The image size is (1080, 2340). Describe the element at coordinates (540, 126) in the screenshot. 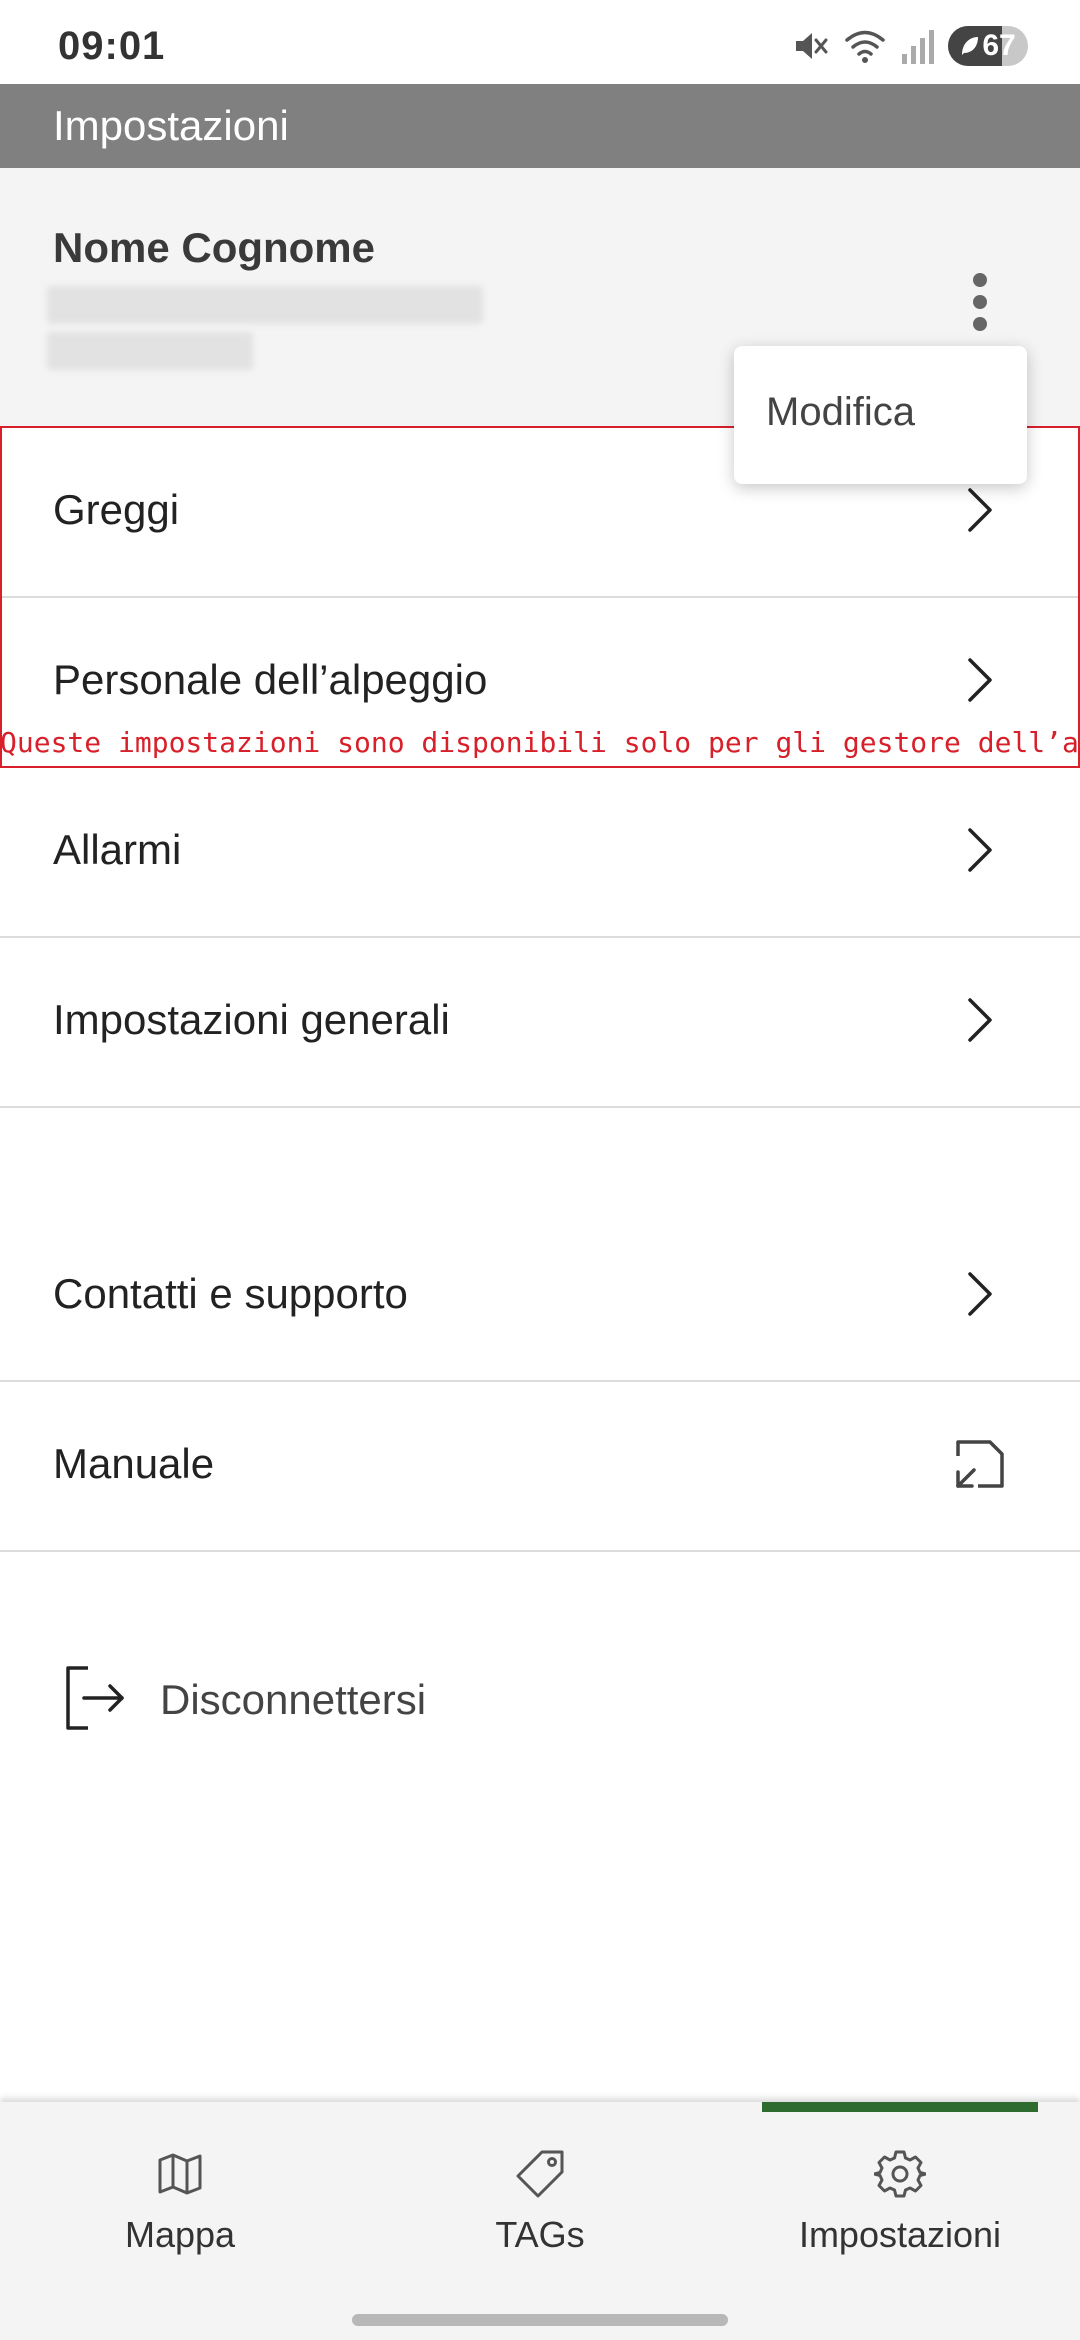

I see `app-bar: Impostazioni` at that location.